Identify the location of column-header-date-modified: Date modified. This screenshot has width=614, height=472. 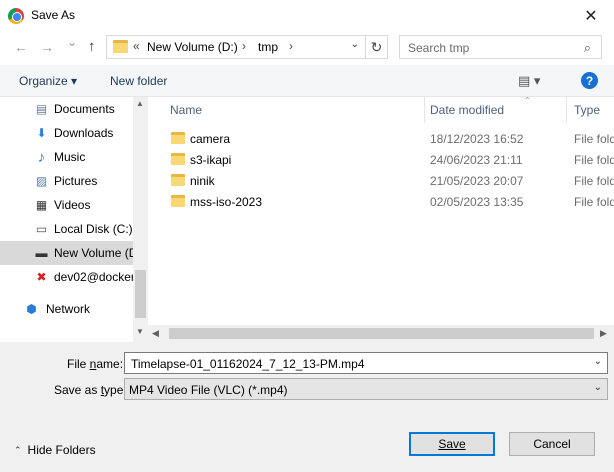
(467, 113).